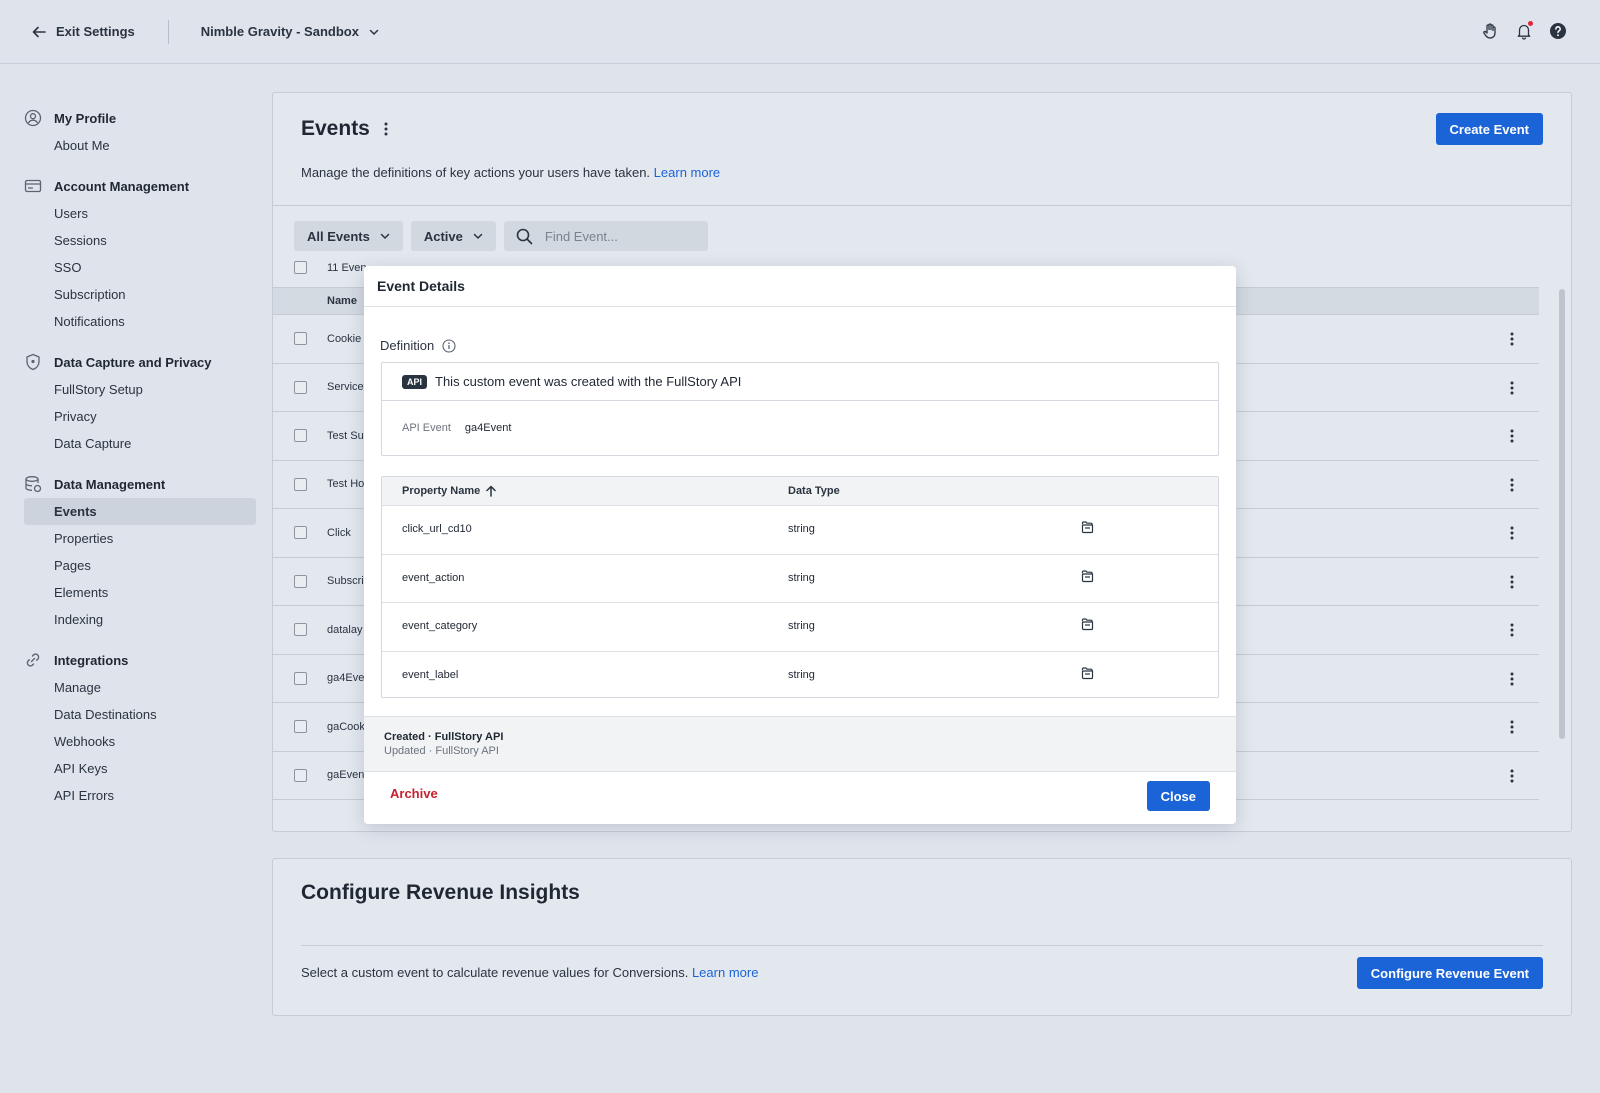 This screenshot has width=1600, height=1093. Describe the element at coordinates (140, 145) in the screenshot. I see `sidebar-item-about-me: About Me` at that location.